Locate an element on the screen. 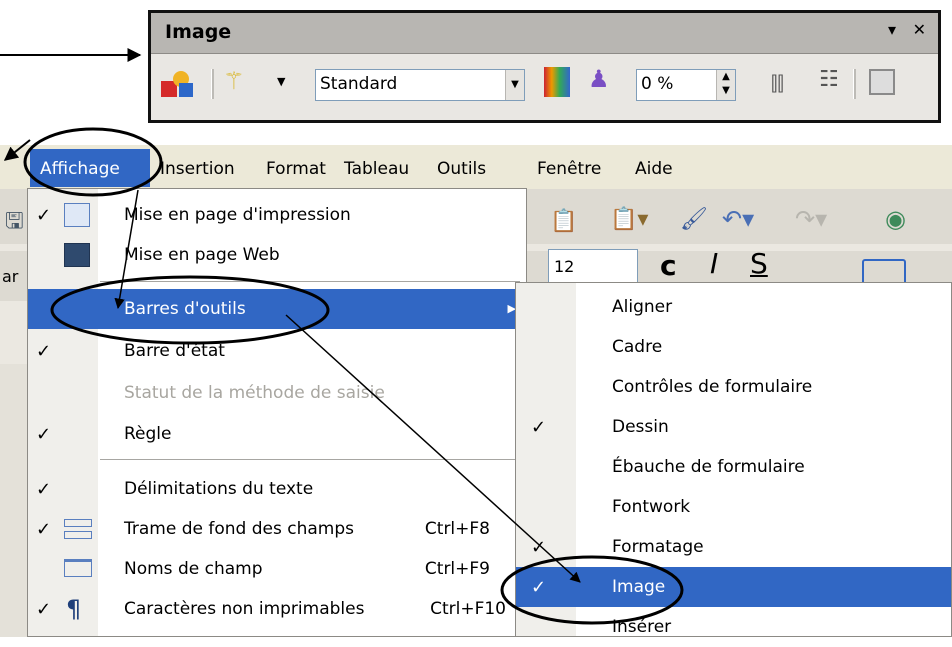  undo-icon: ↶▾ is located at coordinates (738, 219).